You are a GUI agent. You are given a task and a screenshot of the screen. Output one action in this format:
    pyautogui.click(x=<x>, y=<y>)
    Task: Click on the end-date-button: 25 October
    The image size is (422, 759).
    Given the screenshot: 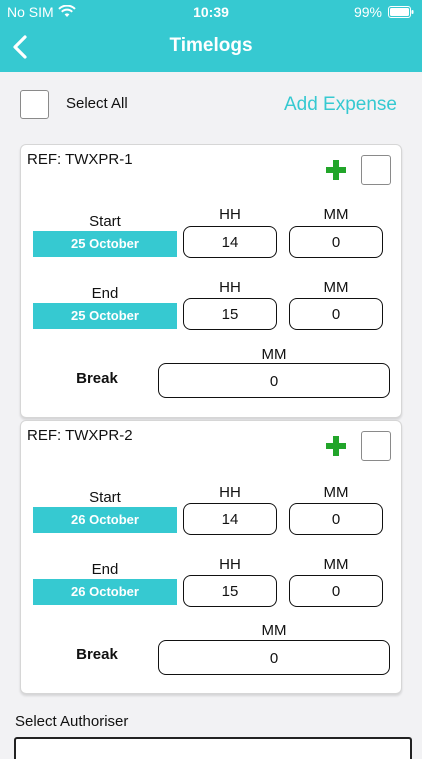 What is the action you would take?
    pyautogui.click(x=105, y=316)
    